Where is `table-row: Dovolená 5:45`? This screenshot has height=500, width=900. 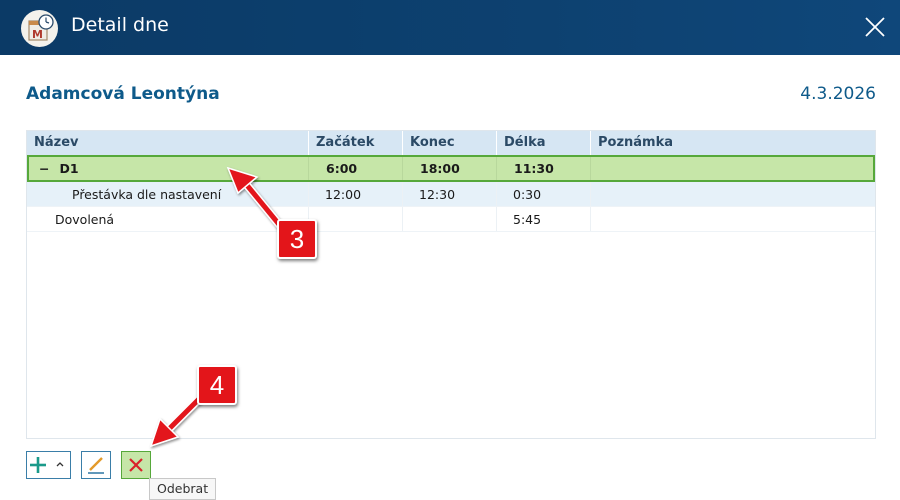
table-row: Dovolená 5:45 is located at coordinates (451, 219).